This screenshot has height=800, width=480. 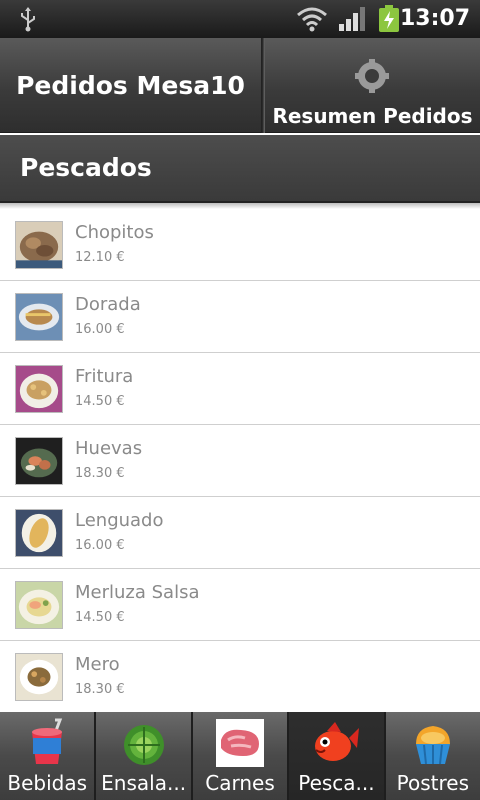 What do you see at coordinates (47, 783) in the screenshot?
I see `tab-label: Bebidas` at bounding box center [47, 783].